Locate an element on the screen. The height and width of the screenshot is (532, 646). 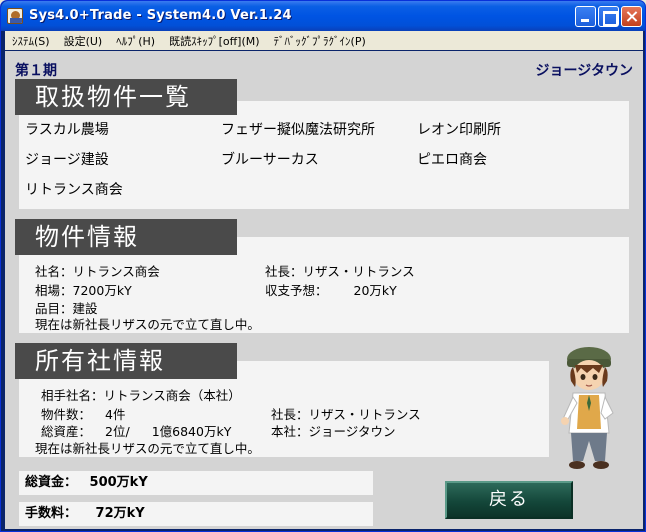
company-name: 社名：リトランス商会 is located at coordinates (97, 270).